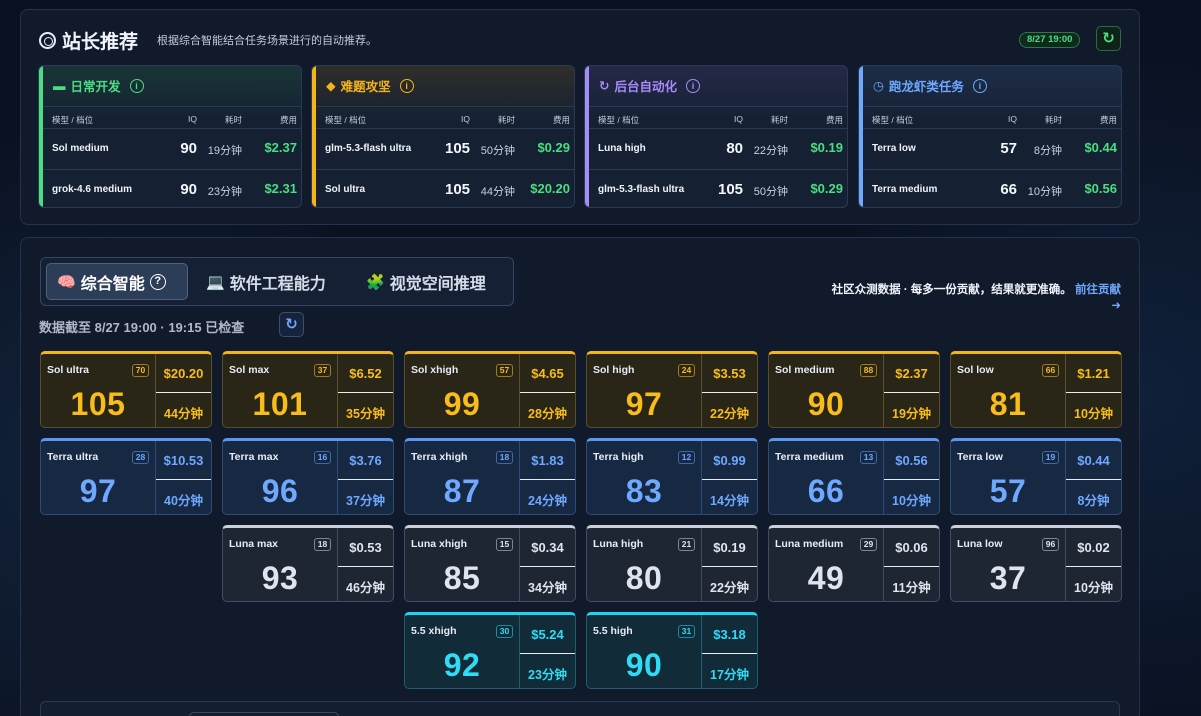  Describe the element at coordinates (992, 188) in the screenshot. I see `table-row: Terra medium 66 10分钟 $0.56` at that location.